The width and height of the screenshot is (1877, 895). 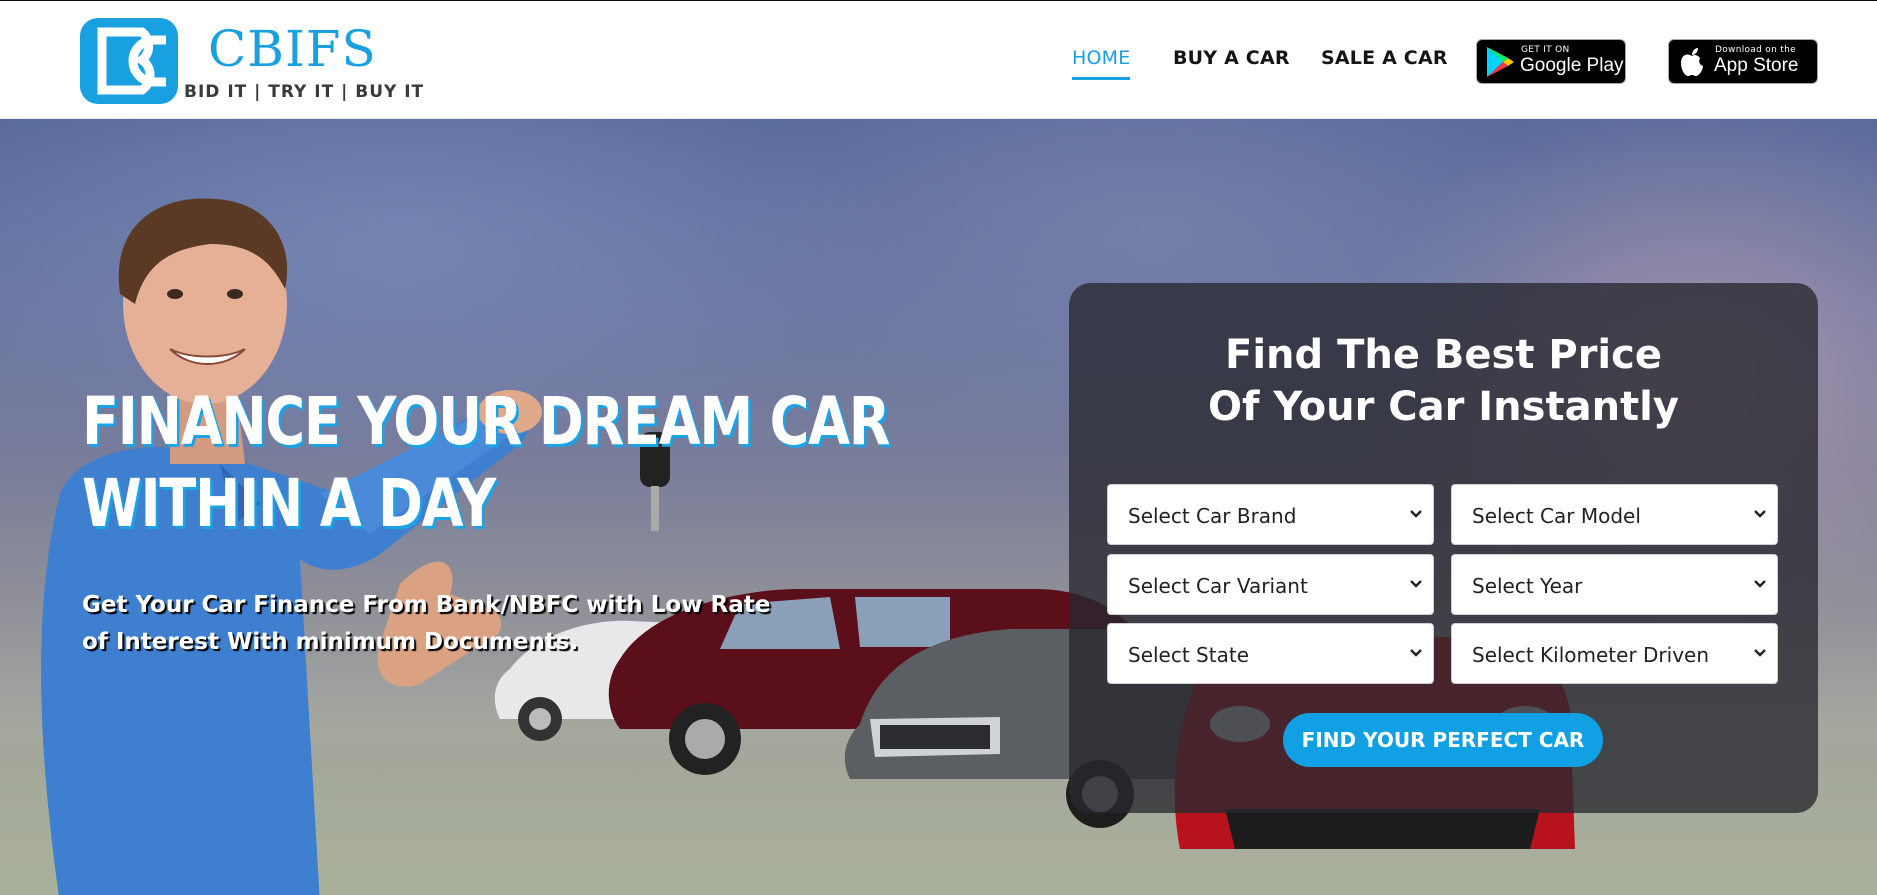 What do you see at coordinates (1188, 655) in the screenshot?
I see `state-select-value: Select State` at bounding box center [1188, 655].